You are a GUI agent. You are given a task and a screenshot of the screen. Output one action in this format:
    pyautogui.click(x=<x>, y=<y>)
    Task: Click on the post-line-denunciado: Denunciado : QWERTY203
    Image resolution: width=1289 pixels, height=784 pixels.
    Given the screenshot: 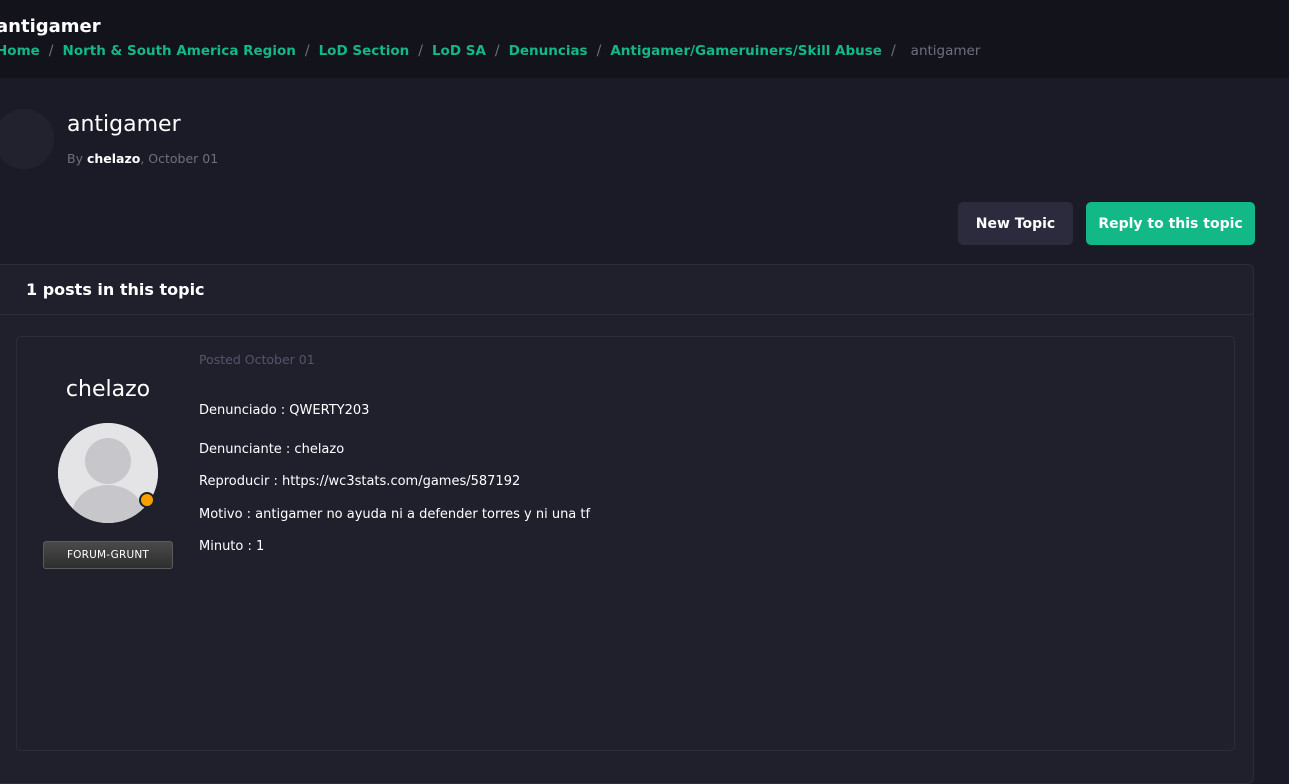 What is the action you would take?
    pyautogui.click(x=284, y=410)
    